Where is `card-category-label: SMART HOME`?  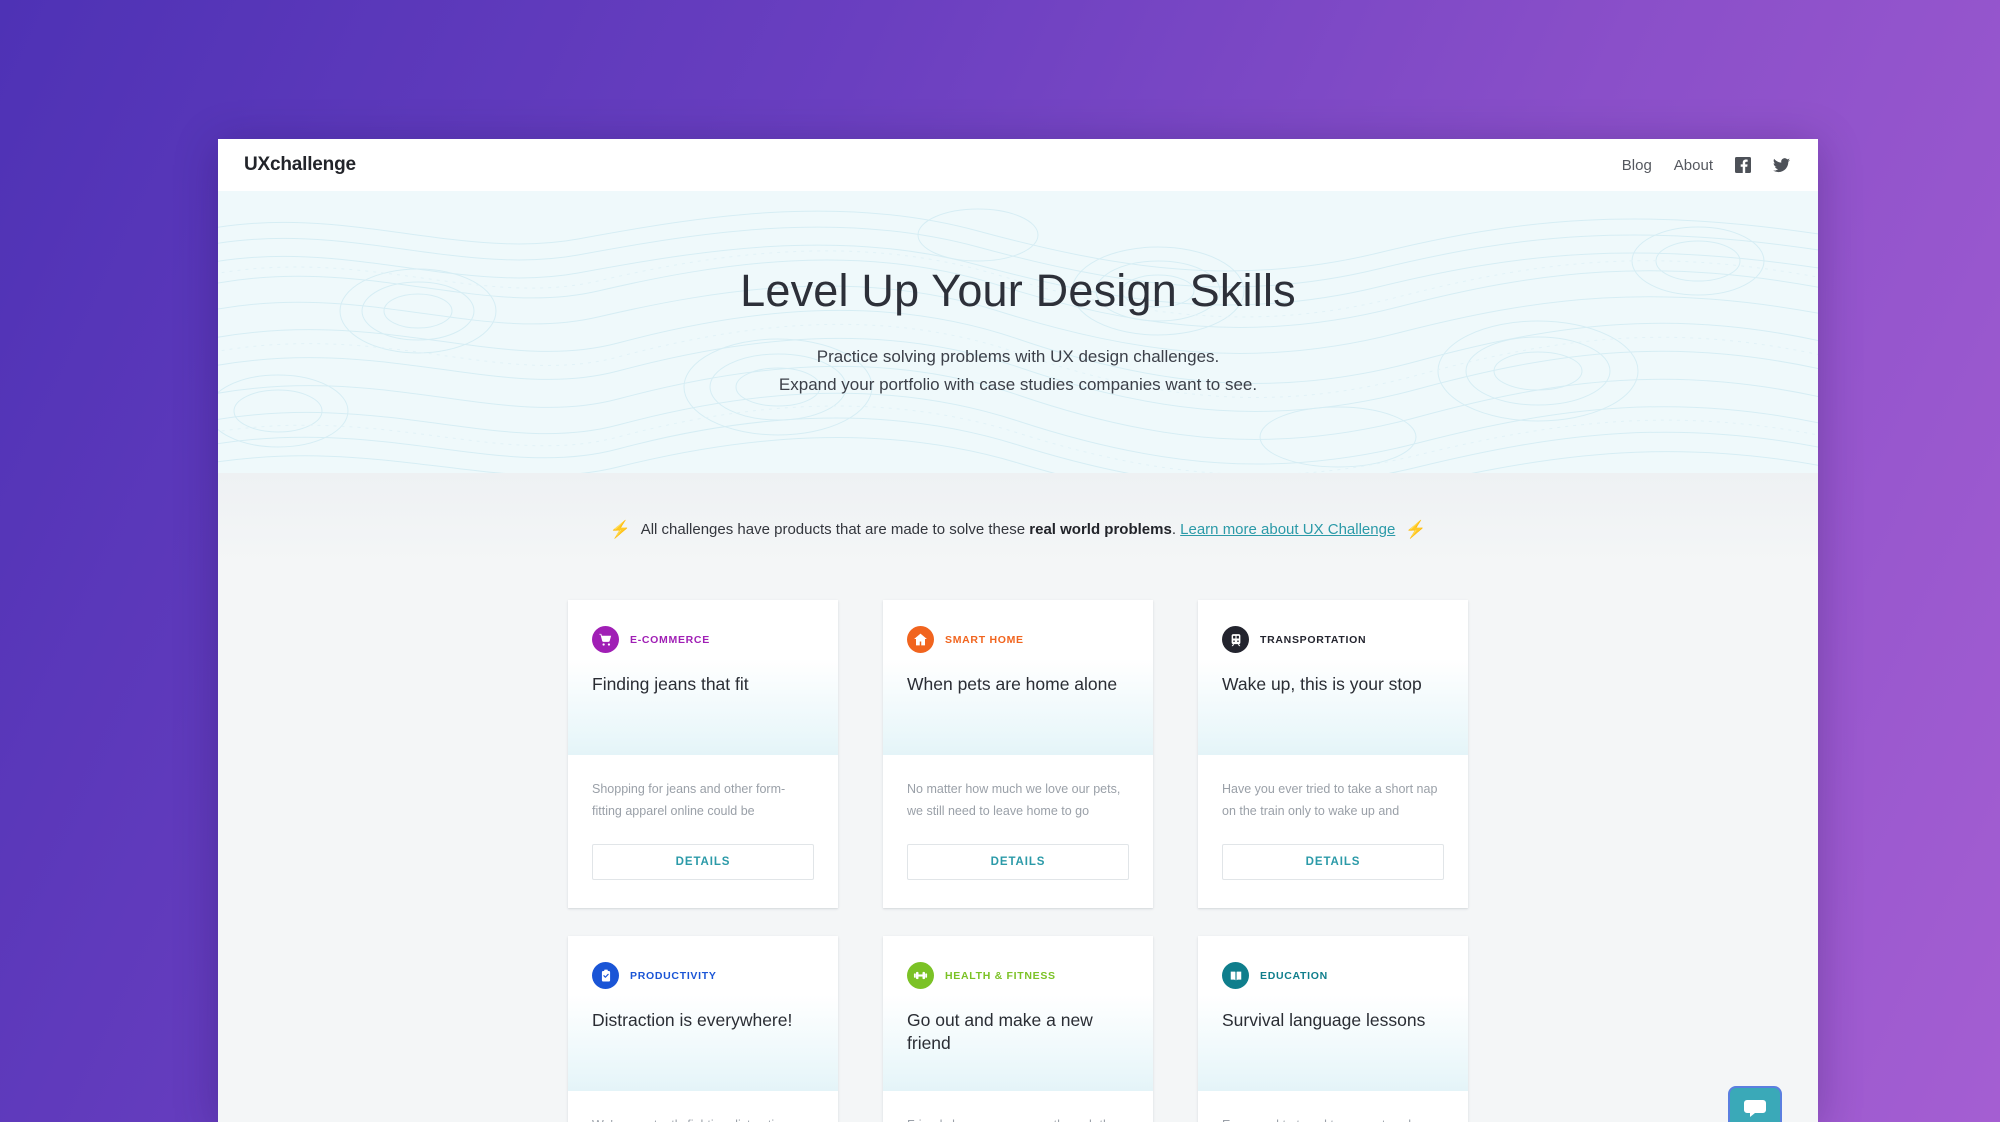 card-category-label: SMART HOME is located at coordinates (984, 639).